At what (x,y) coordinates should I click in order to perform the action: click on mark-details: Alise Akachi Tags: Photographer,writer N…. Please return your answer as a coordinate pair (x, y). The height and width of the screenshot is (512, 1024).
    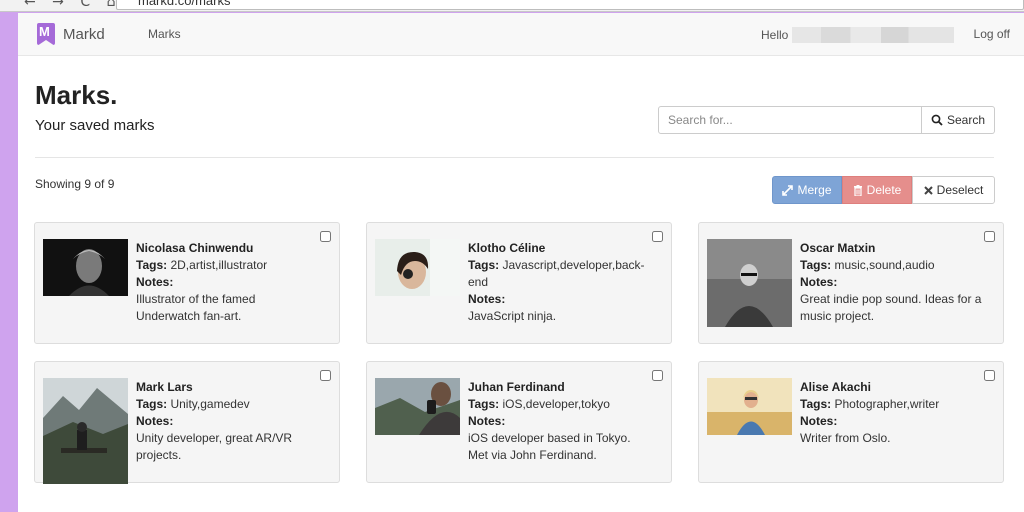
    Looking at the image, I should click on (892, 413).